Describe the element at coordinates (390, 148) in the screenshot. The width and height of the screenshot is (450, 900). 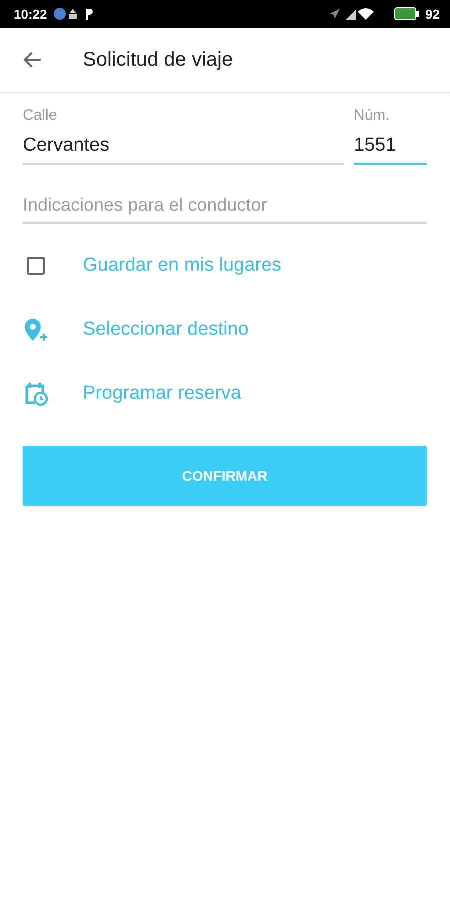
I see `number-field: 1551` at that location.